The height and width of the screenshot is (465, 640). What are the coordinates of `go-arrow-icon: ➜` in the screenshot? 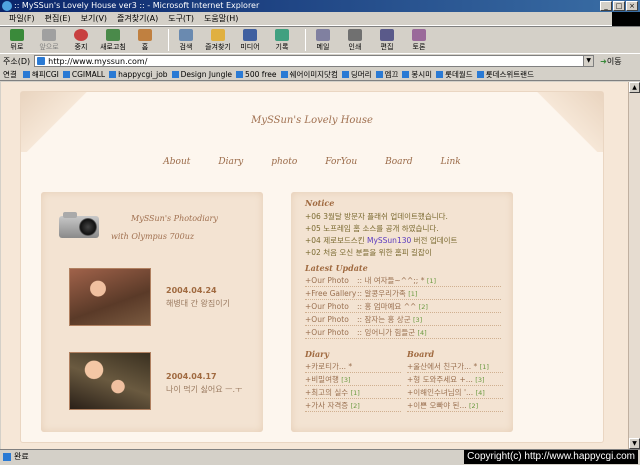 It's located at (603, 61).